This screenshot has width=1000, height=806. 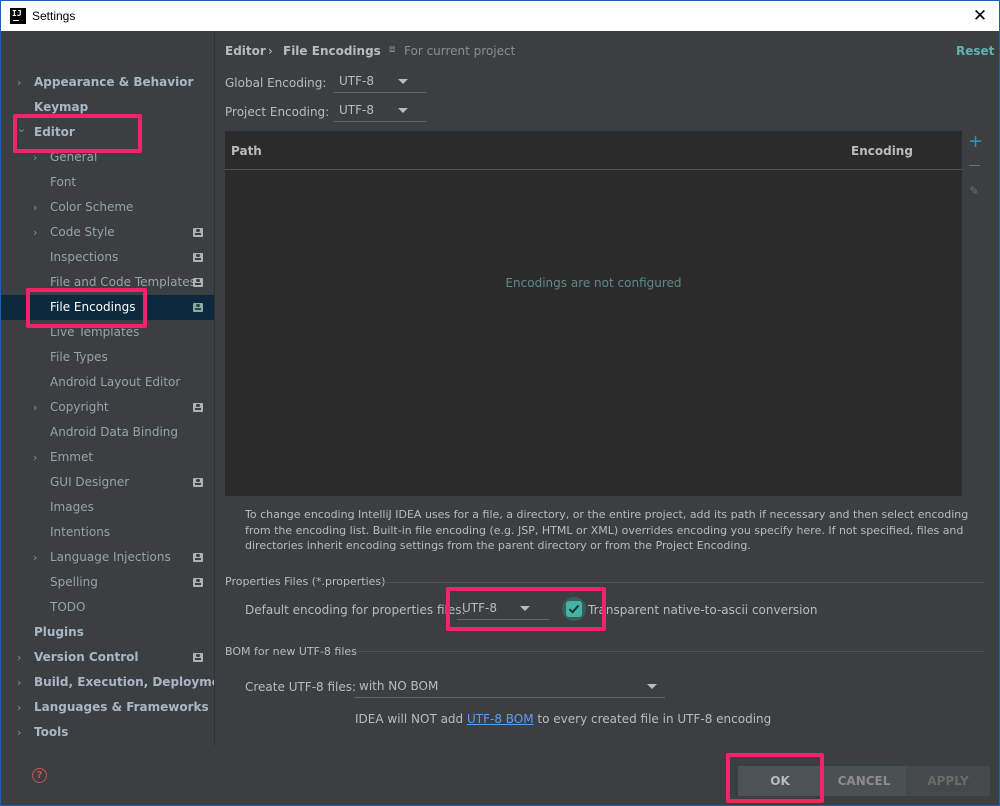 What do you see at coordinates (39, 775) in the screenshot?
I see `help-icon: ?` at bounding box center [39, 775].